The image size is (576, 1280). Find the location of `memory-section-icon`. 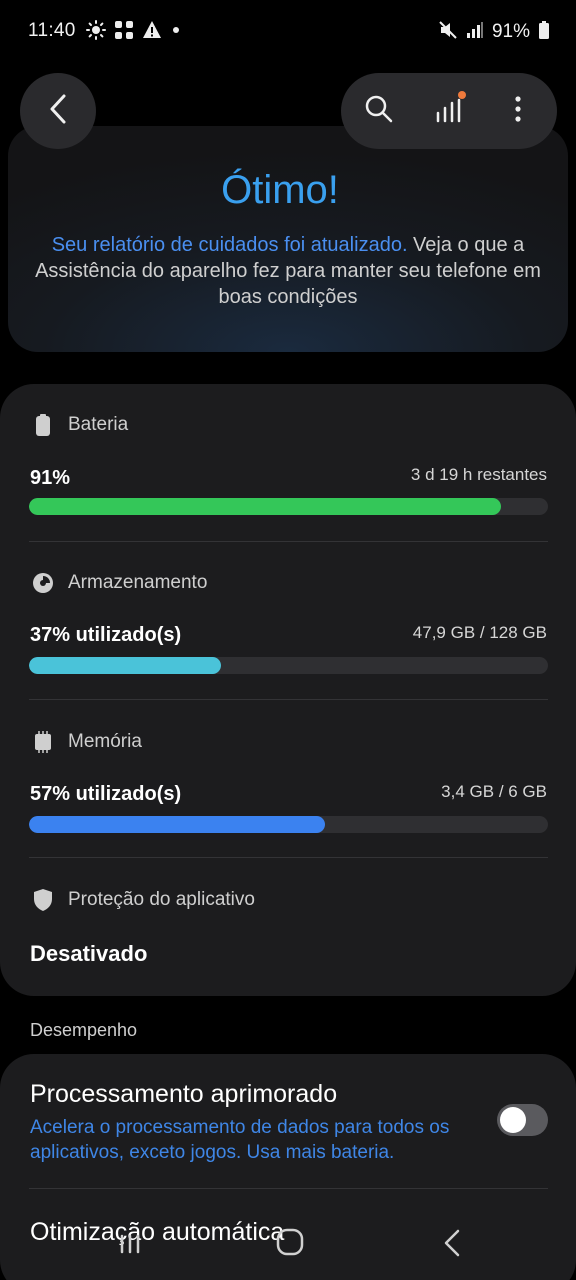

memory-section-icon is located at coordinates (43, 742).